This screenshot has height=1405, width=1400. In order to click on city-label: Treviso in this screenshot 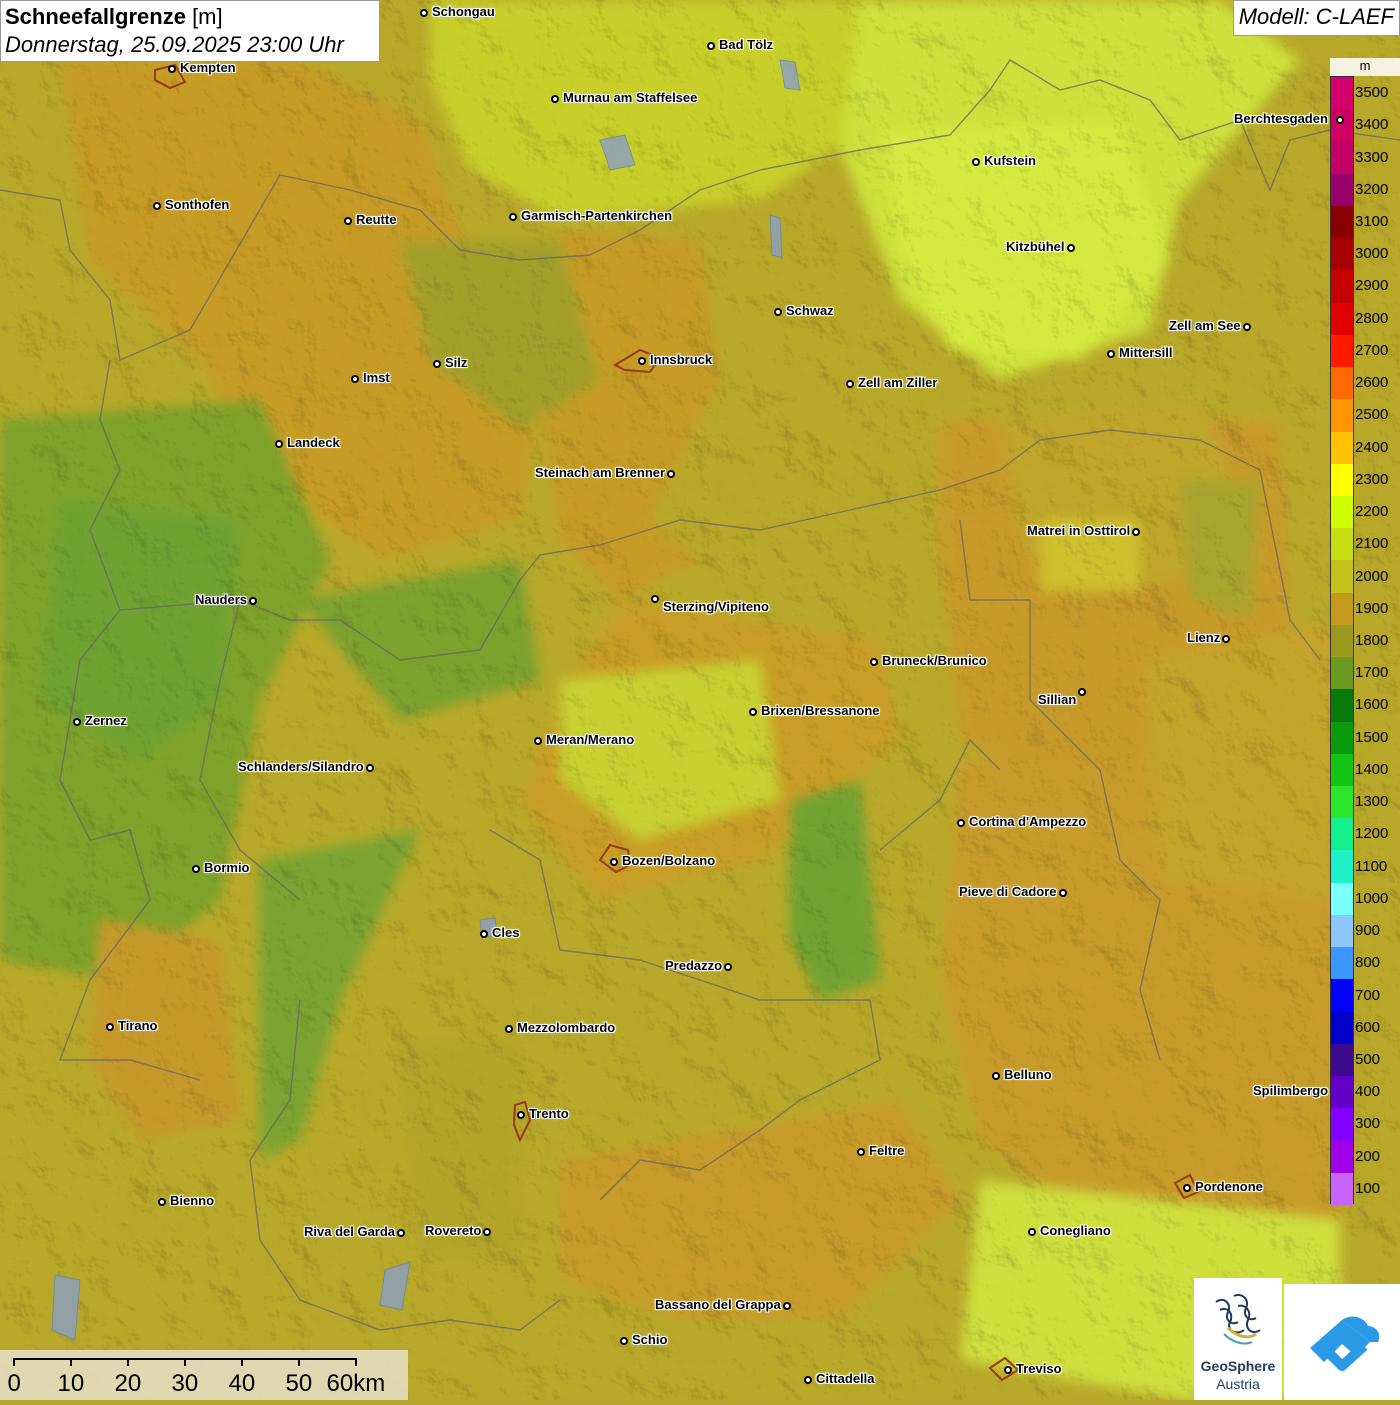, I will do `click(1039, 1368)`.